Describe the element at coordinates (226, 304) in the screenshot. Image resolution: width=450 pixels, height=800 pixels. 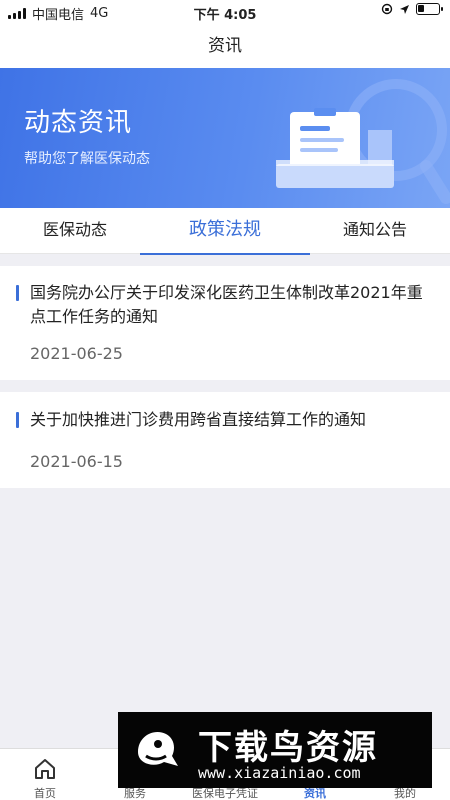
I see `article-title: 国务院办公厅关于印发深化医药卫生体制改革2021年重点工作任务的通知` at that location.